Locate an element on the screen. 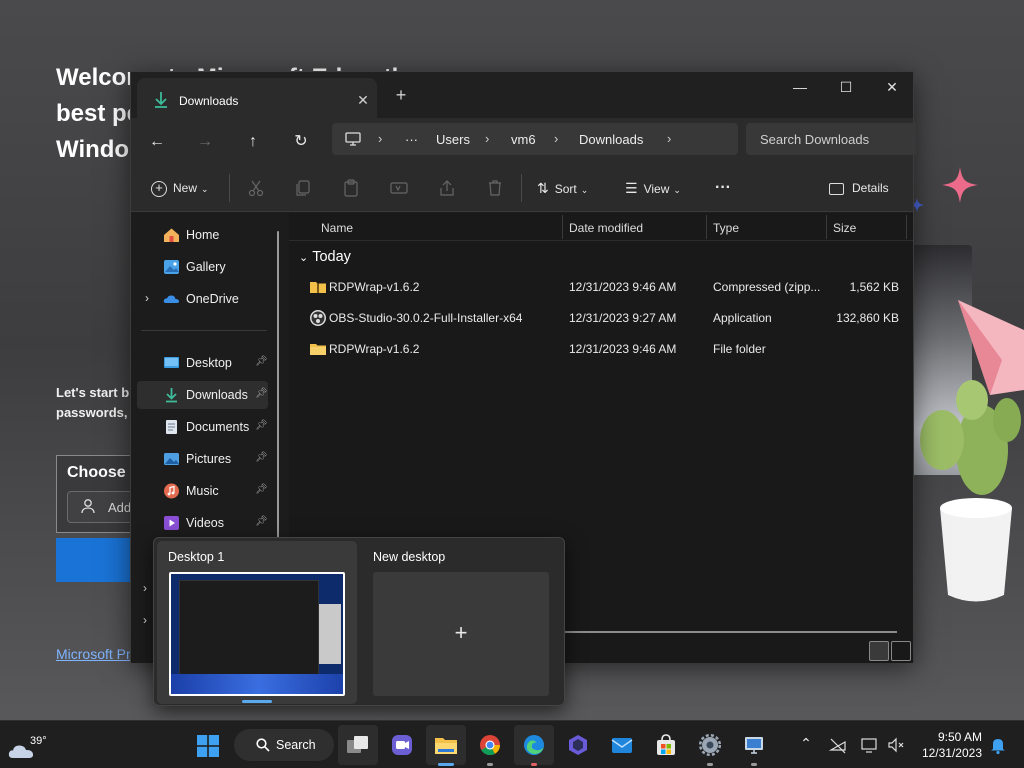  copilot-app is located at coordinates (578, 745).